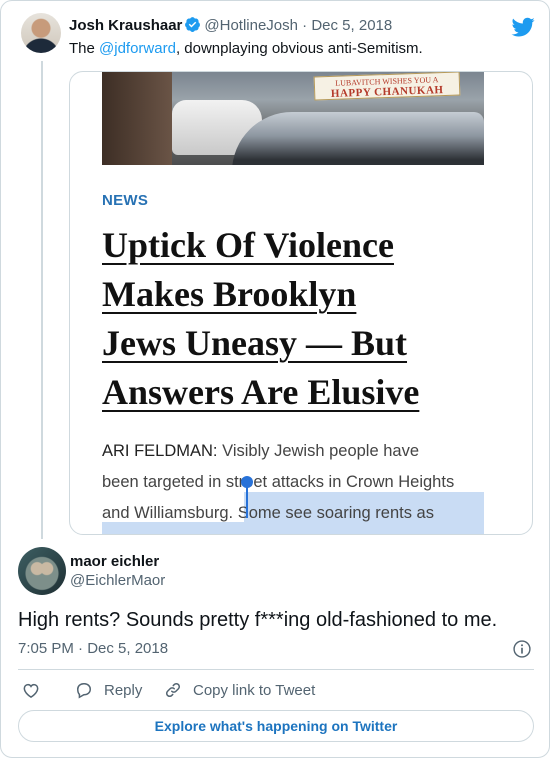  I want to click on reply-button: Reply, so click(108, 690).